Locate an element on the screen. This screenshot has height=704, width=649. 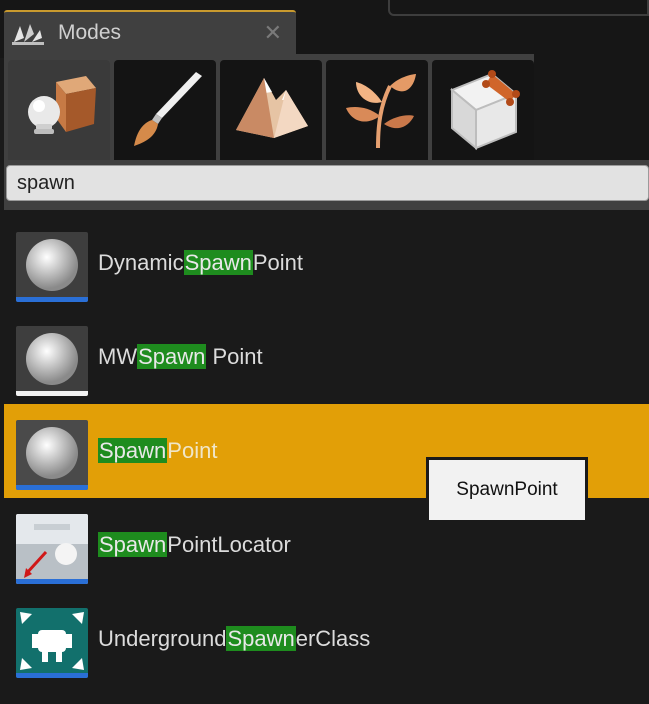
tooltip: SpawnPoint is located at coordinates (507, 490).